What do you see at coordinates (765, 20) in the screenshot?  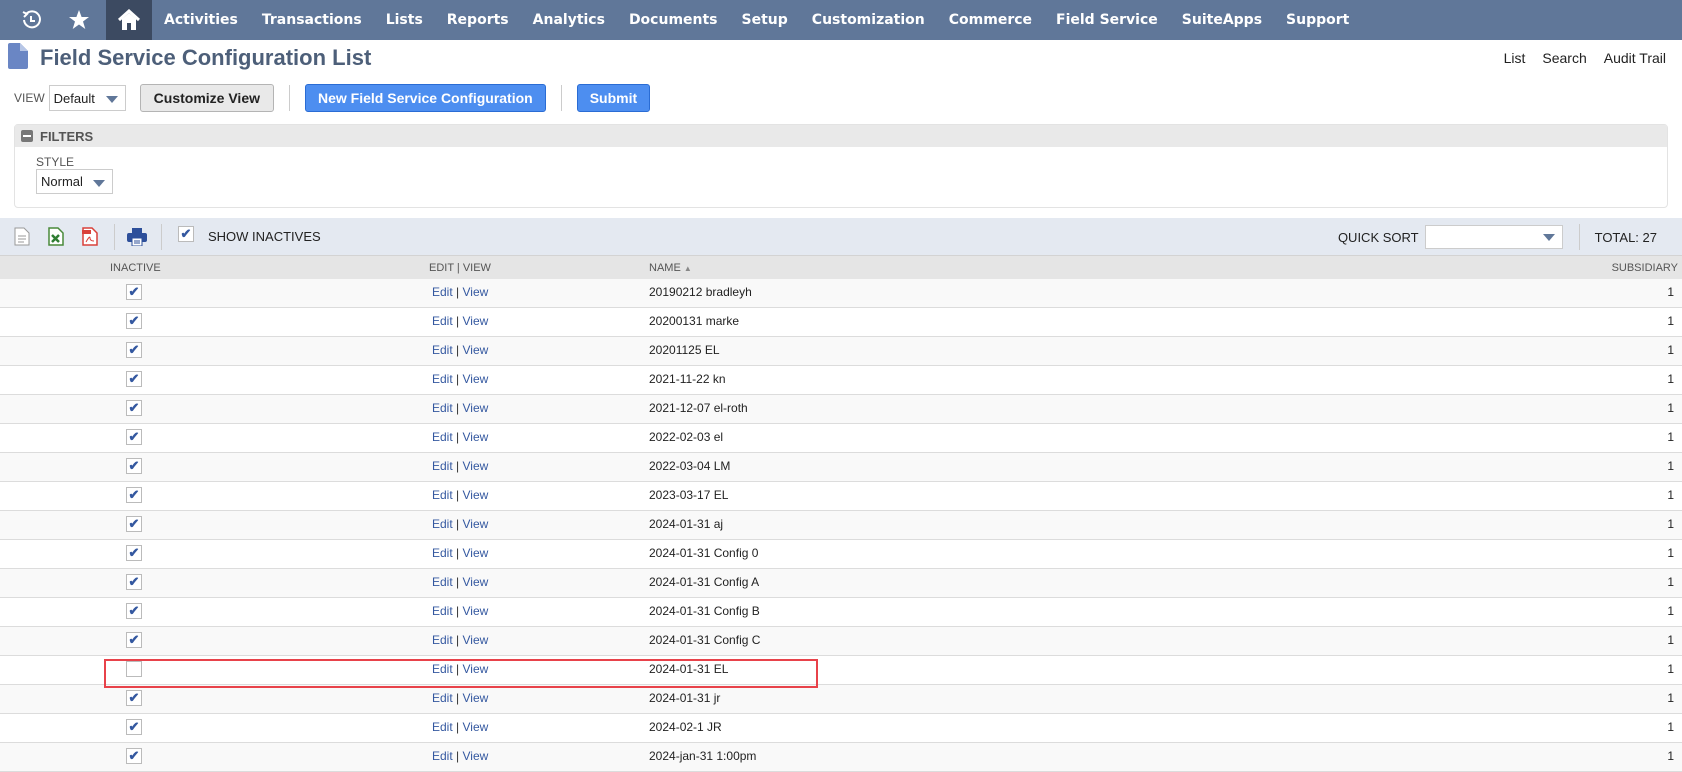 I see `nav-item-setup: Setup` at bounding box center [765, 20].